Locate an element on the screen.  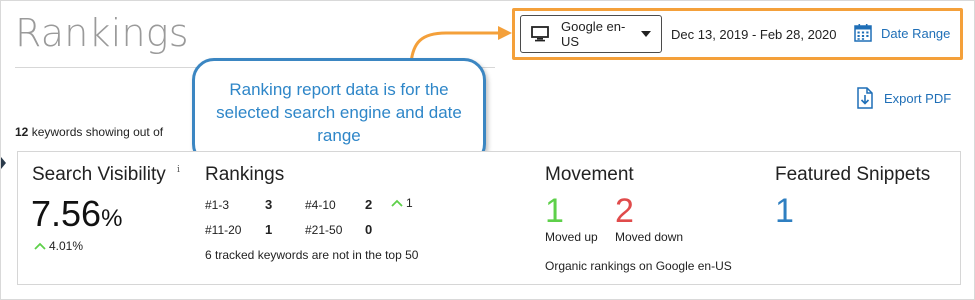
moved-up-label: Moved up is located at coordinates (571, 237).